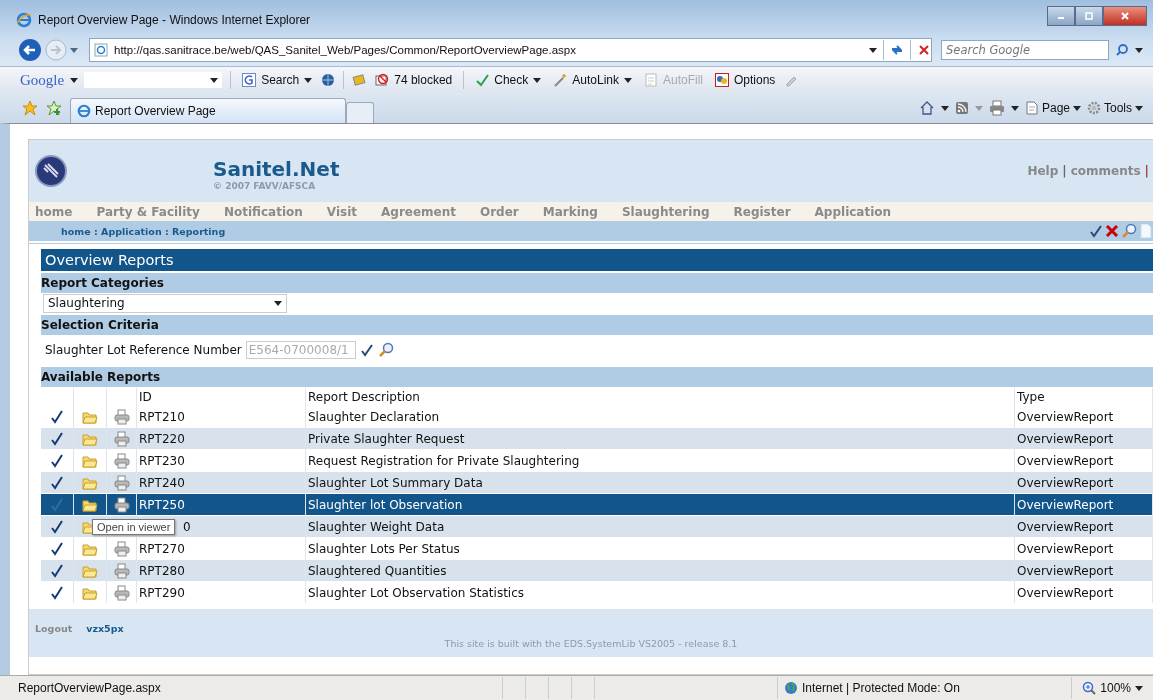 The width and height of the screenshot is (1153, 700). Describe the element at coordinates (143, 231) in the screenshot. I see `breadcrumb: home : Application : Reporting` at that location.